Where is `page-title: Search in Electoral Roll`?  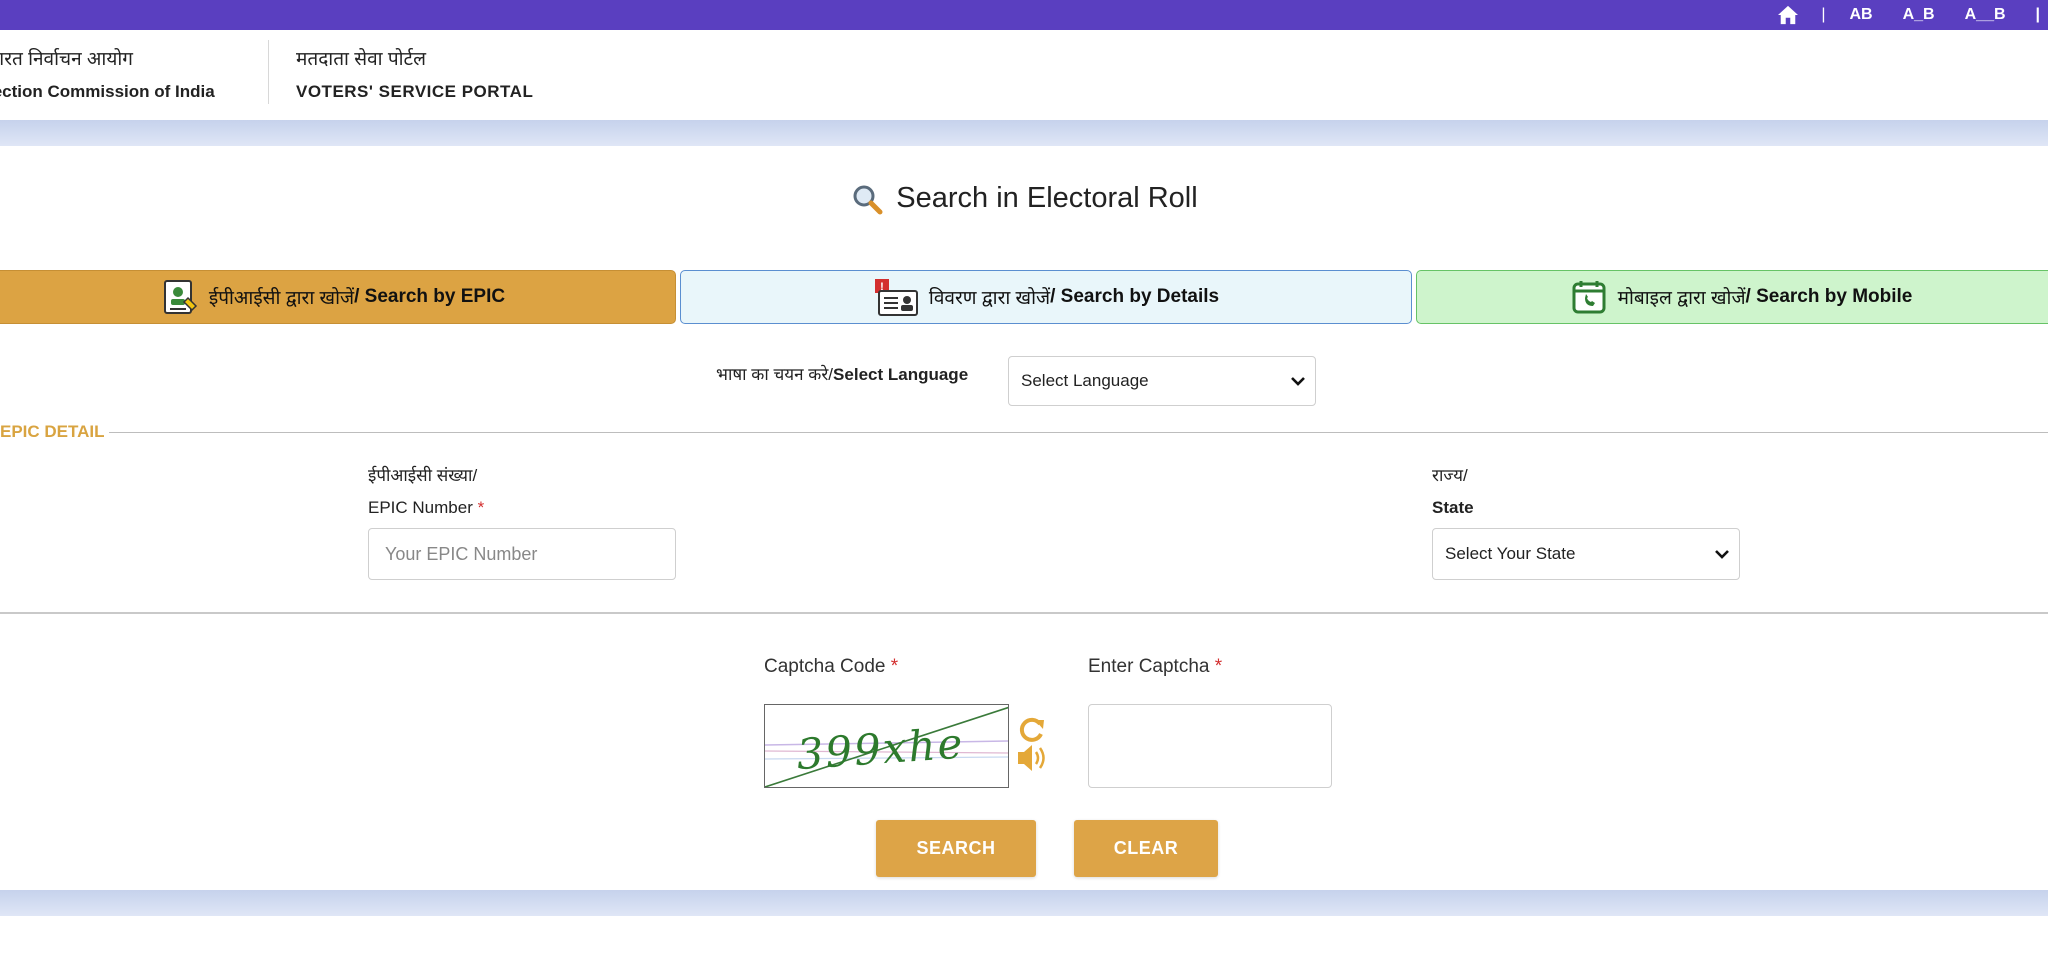
page-title: Search in Electoral Roll is located at coordinates (1024, 199).